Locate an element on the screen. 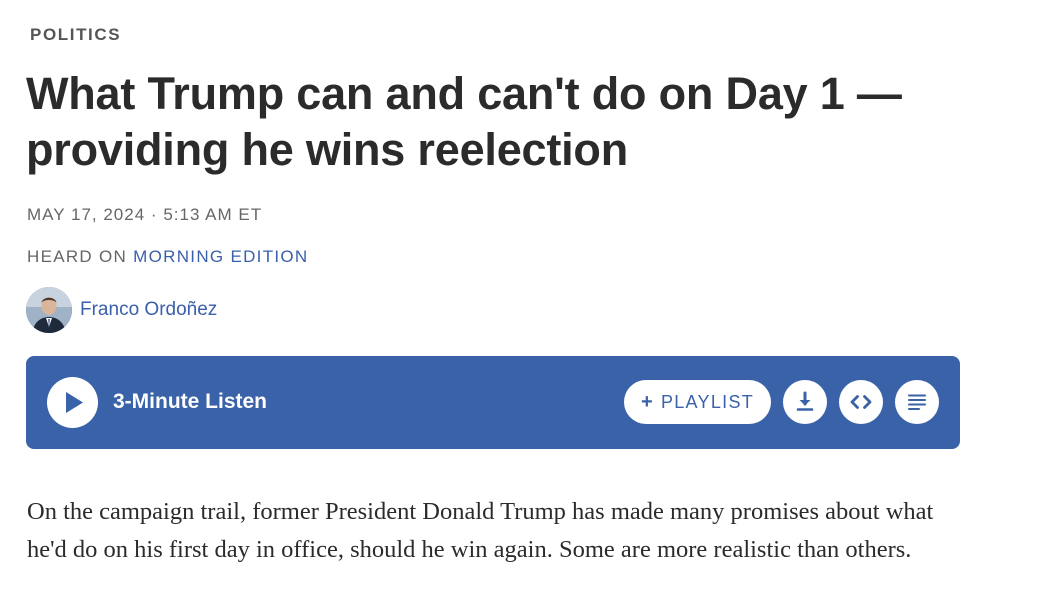  transcript-icon is located at coordinates (917, 402).